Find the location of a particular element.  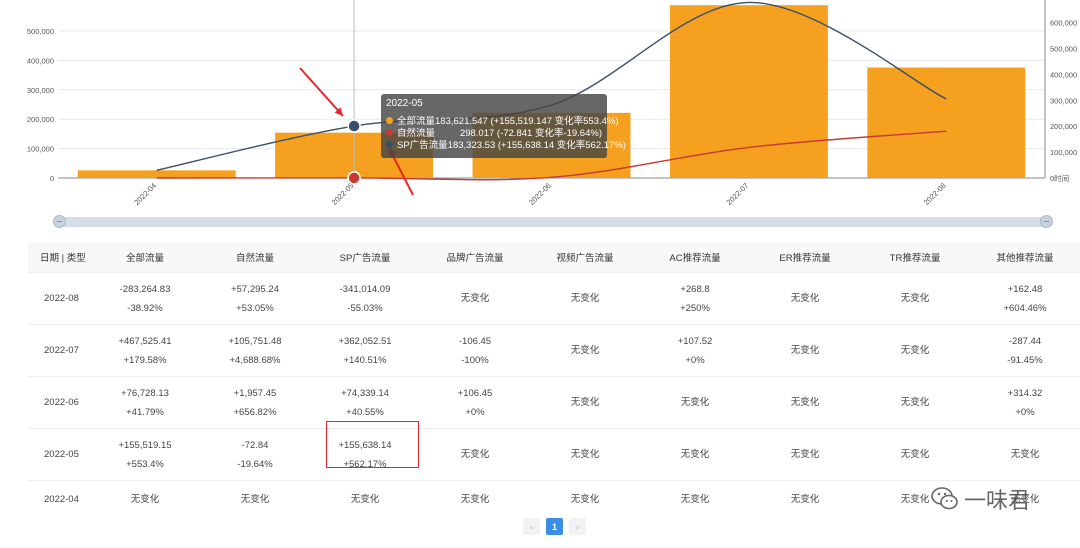

cell-percent: +250% is located at coordinates (695, 308).